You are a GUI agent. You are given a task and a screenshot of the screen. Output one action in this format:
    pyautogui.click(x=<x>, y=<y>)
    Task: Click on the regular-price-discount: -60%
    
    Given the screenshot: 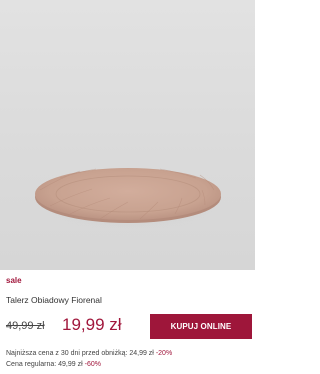 What is the action you would take?
    pyautogui.click(x=92, y=364)
    